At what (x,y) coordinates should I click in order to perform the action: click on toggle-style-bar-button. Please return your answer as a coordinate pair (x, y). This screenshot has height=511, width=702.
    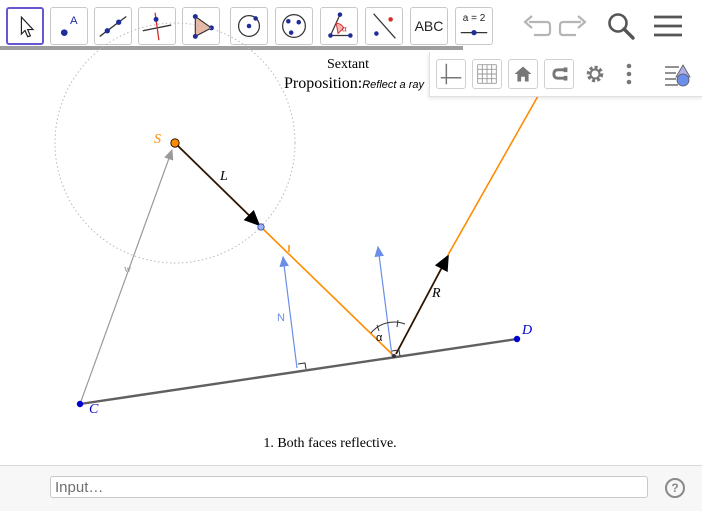
    Looking at the image, I should click on (677, 74).